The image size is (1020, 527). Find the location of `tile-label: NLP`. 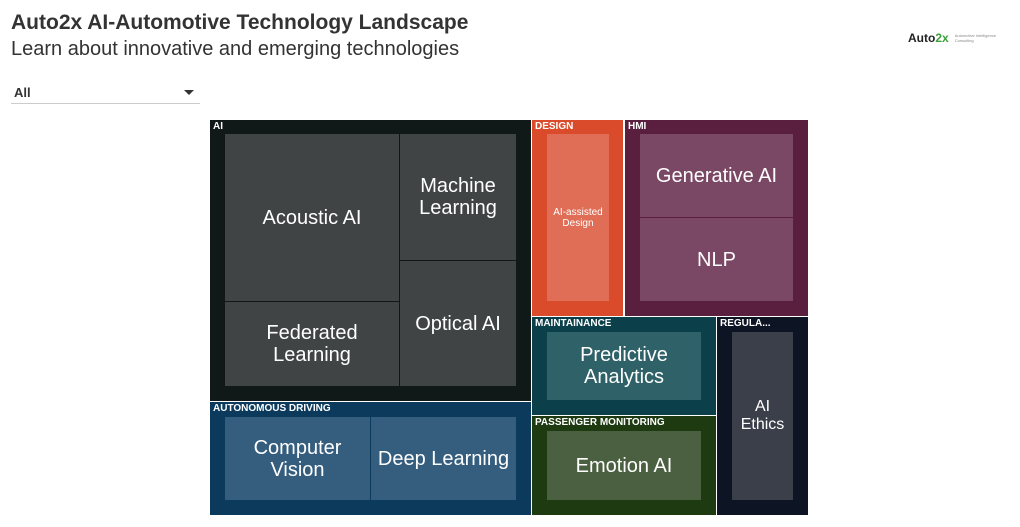

tile-label: NLP is located at coordinates (716, 259).